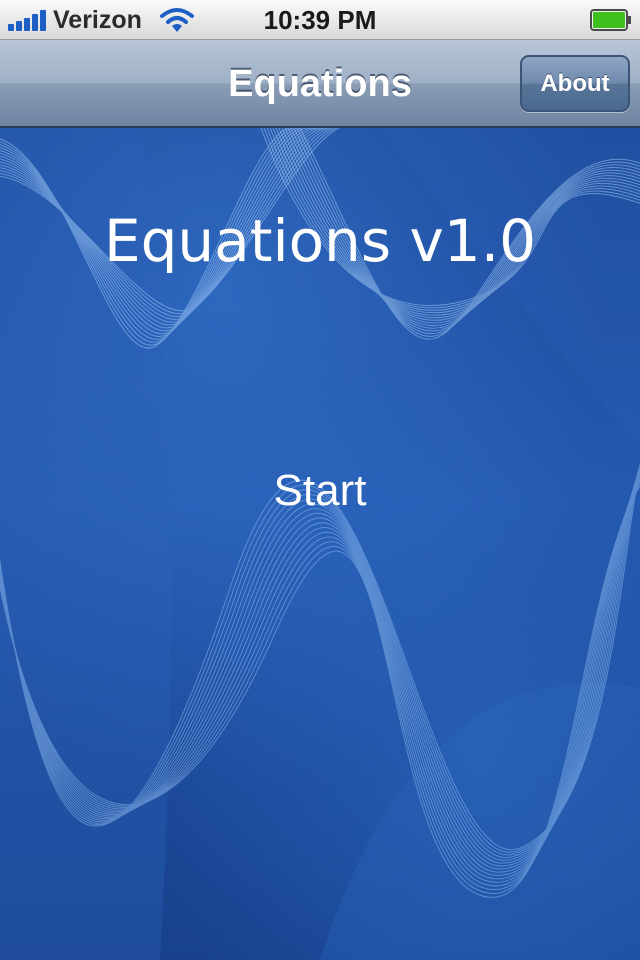 The height and width of the screenshot is (960, 640). I want to click on battery-icon, so click(610, 20).